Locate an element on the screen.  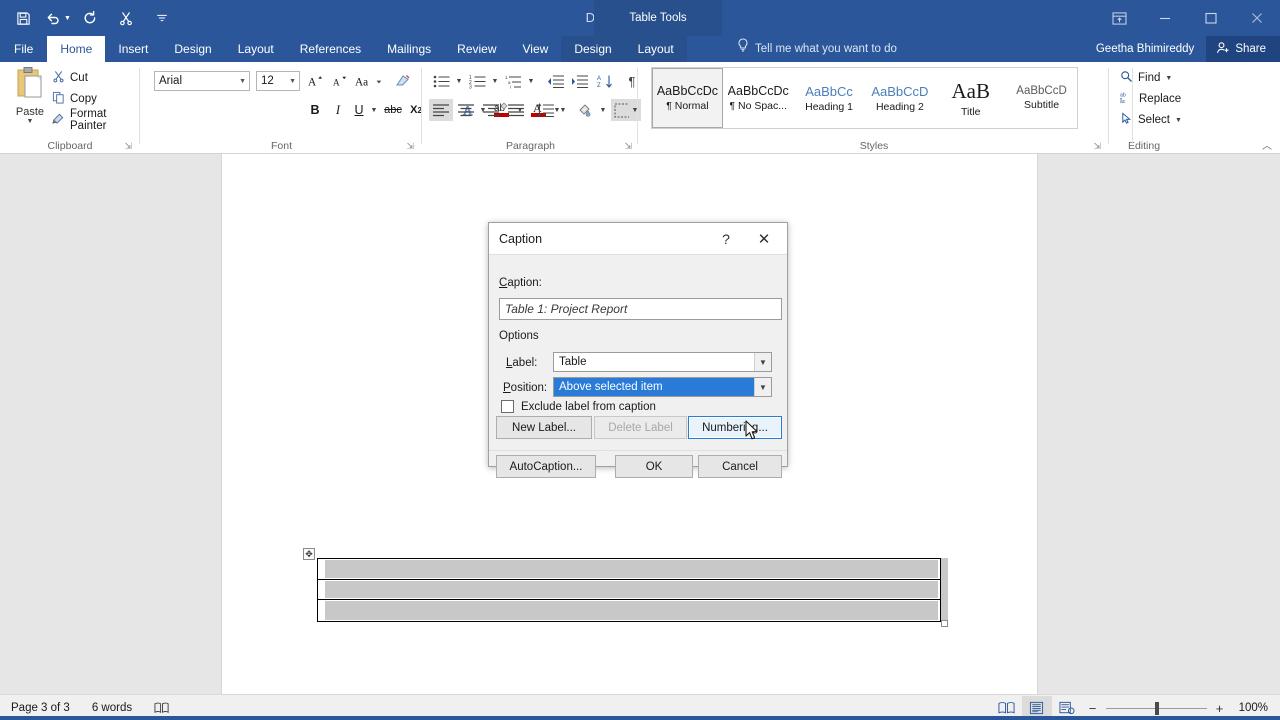
save-icon is located at coordinates (23, 18).